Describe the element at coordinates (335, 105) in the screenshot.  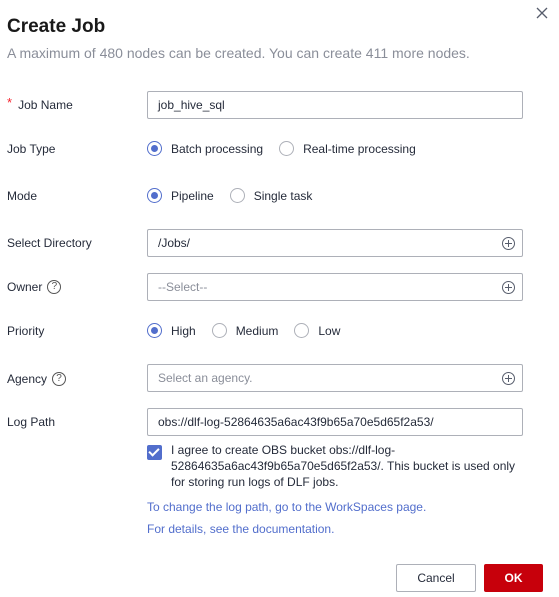
I see `job-name-input: job_hive_sql` at that location.